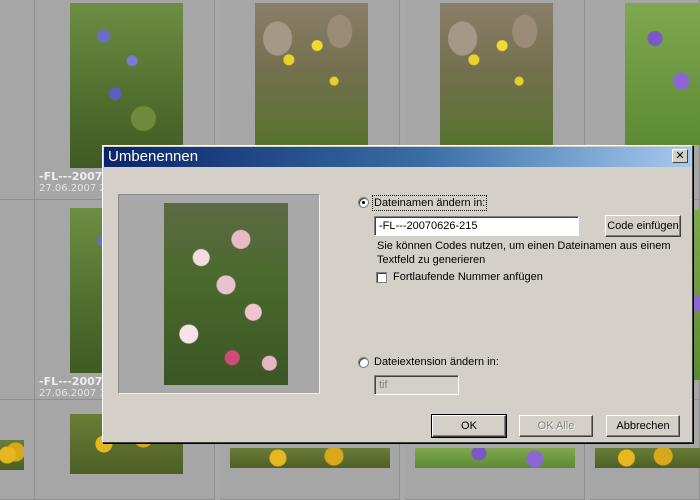 The height and width of the screenshot is (500, 700). Describe the element at coordinates (226, 294) in the screenshot. I see `image-preview` at that location.